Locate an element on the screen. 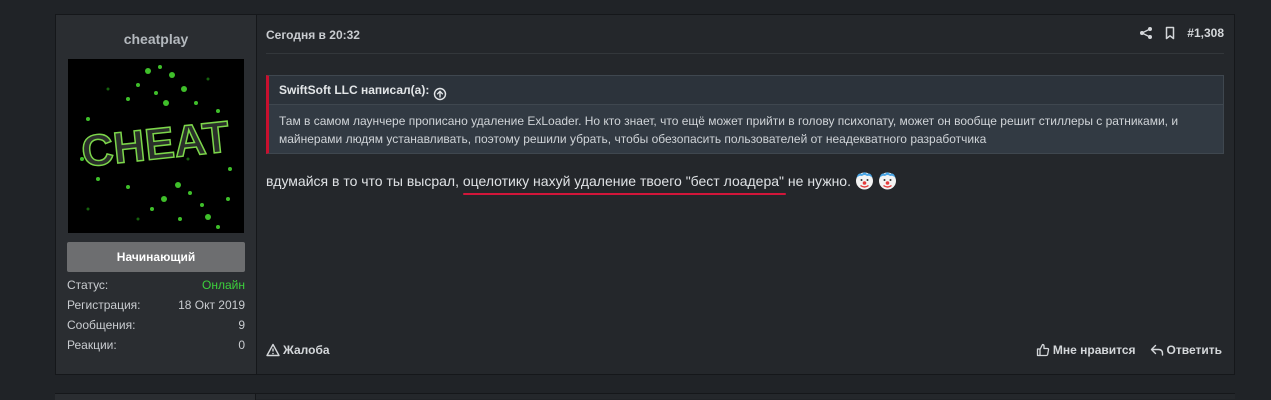 The height and width of the screenshot is (400, 1271). bookmark-icon is located at coordinates (1170, 33).